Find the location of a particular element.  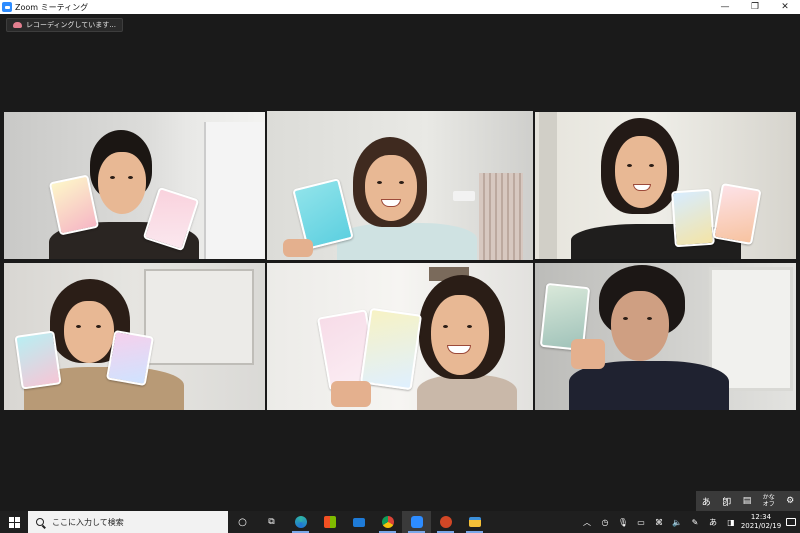

taskbar-clock: 12:34 2021/02/19 is located at coordinates (761, 522).